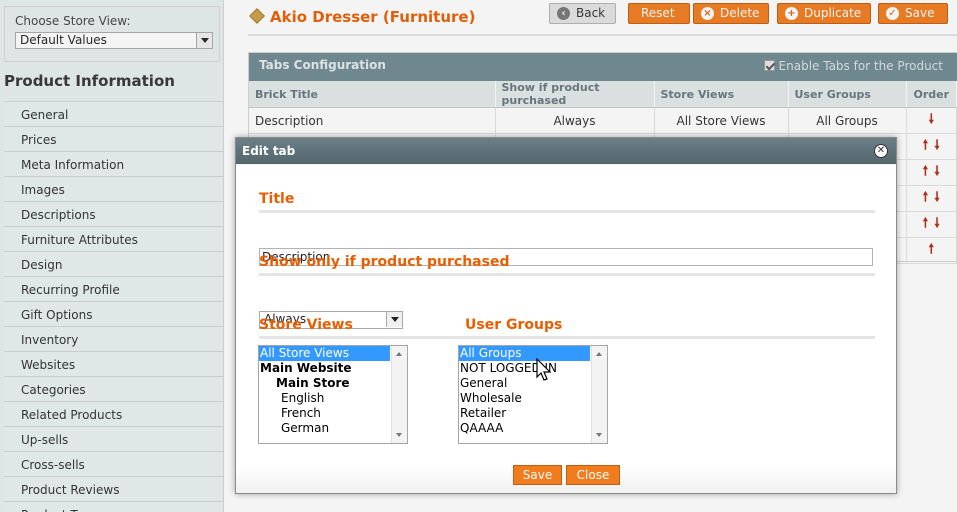  What do you see at coordinates (384, 262) in the screenshot?
I see `purchased-section-heading: Show only if product purchased` at bounding box center [384, 262].